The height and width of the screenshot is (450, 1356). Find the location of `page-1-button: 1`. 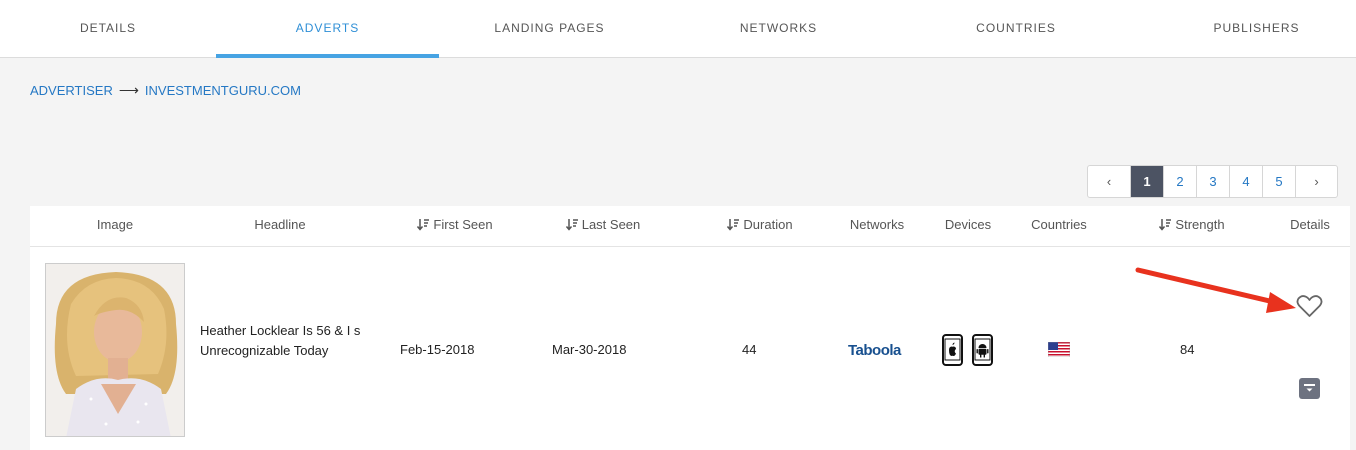

page-1-button: 1 is located at coordinates (1146, 181).